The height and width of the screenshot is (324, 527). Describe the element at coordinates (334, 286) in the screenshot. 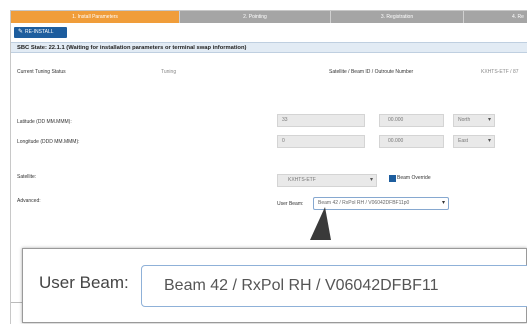

I see `zoom-user-beam-field: Beam 42 / RxPol RH / V06042DFBF11` at that location.